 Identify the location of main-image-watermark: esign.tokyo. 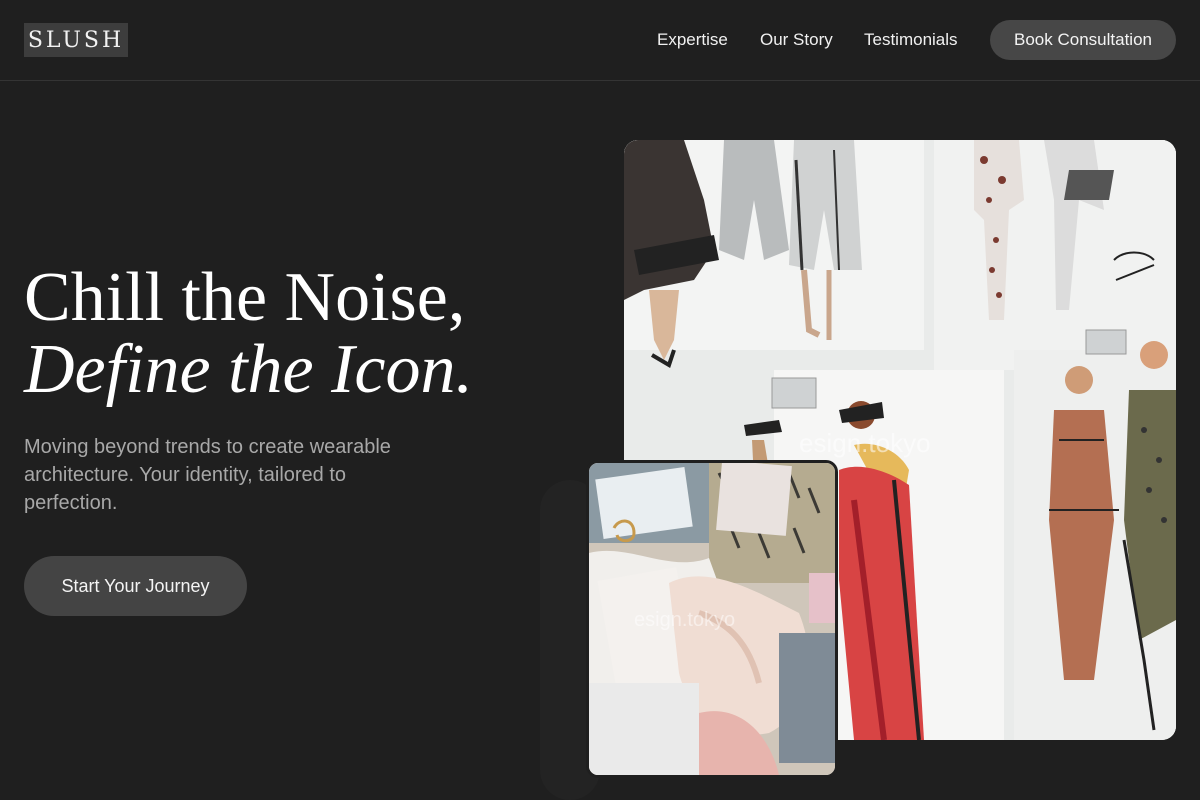
(865, 443).